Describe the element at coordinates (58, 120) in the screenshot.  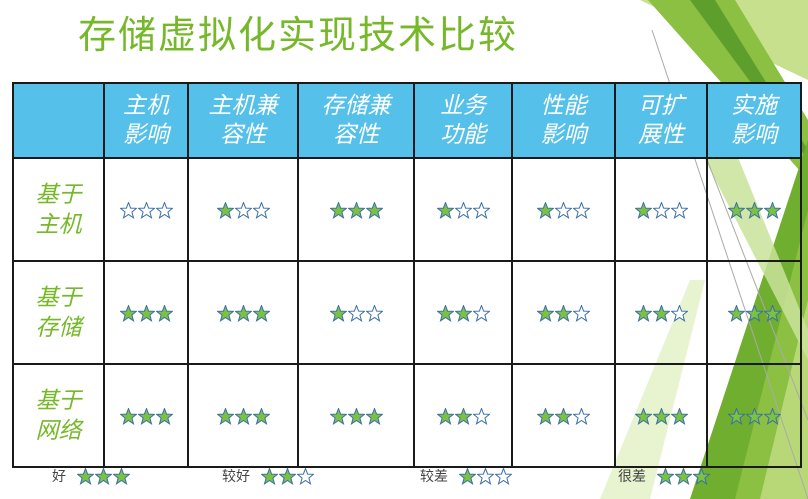
I see `header-corner` at that location.